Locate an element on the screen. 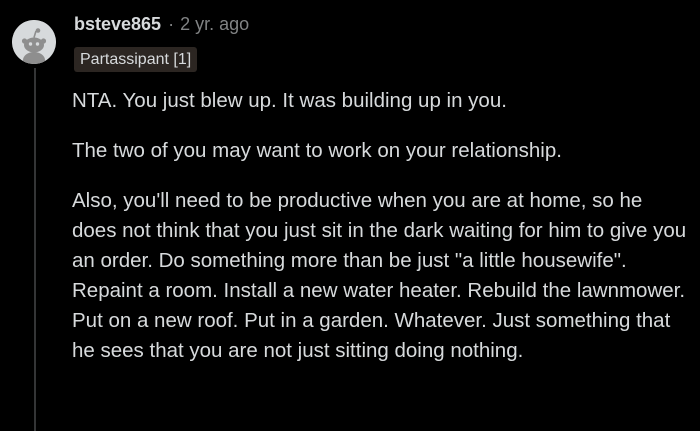 The width and height of the screenshot is (700, 431). snoo-avatar-icon is located at coordinates (34, 42).